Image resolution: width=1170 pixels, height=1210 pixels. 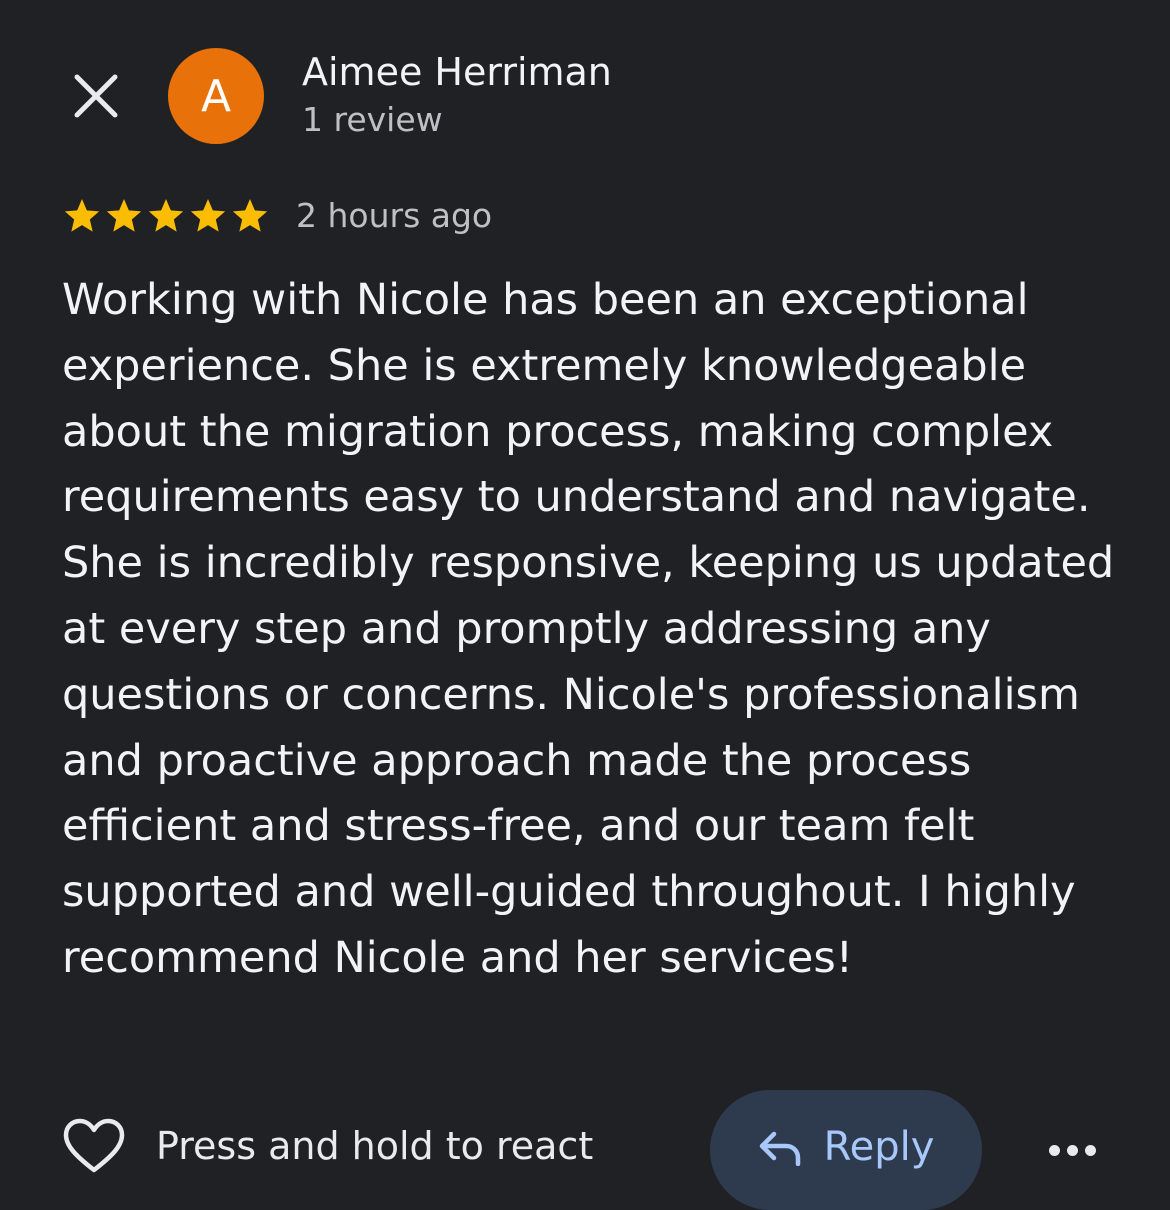 What do you see at coordinates (94, 1145) in the screenshot?
I see `heart-outline-icon` at bounding box center [94, 1145].